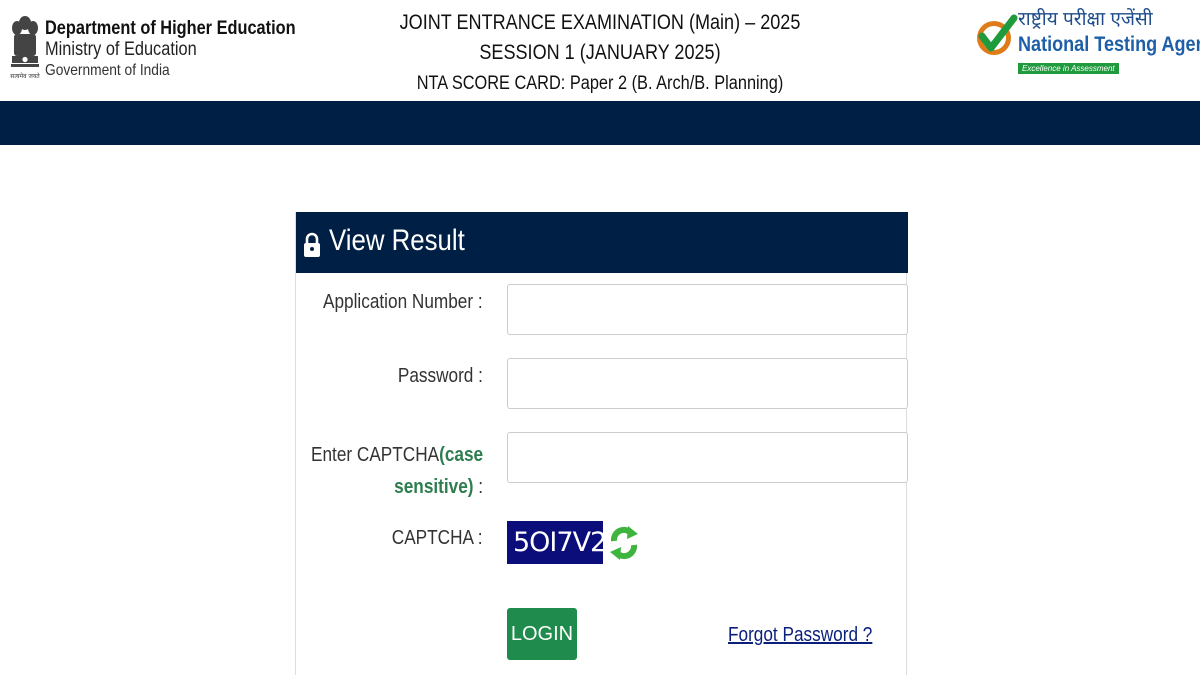 The width and height of the screenshot is (1200, 675). What do you see at coordinates (107, 70) in the screenshot?
I see `government-name: Government of India` at bounding box center [107, 70].